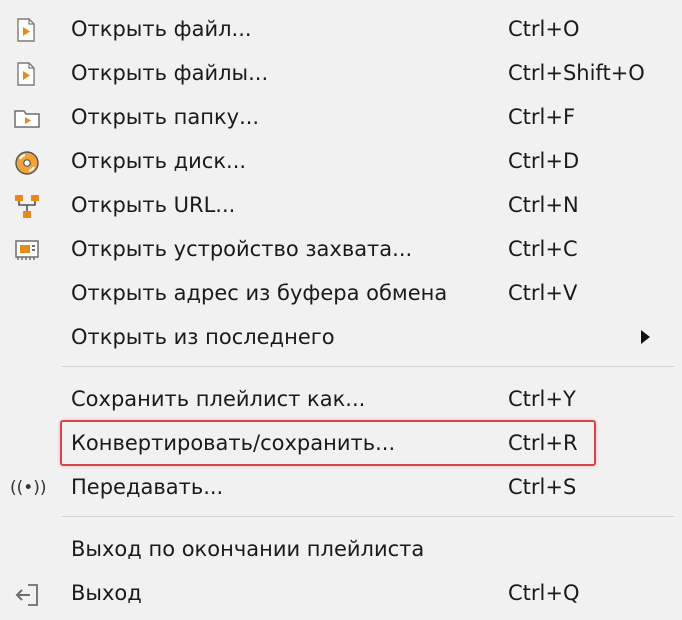  I want to click on menu-item-label: Открыть адрес из буфера обмена, so click(259, 293).